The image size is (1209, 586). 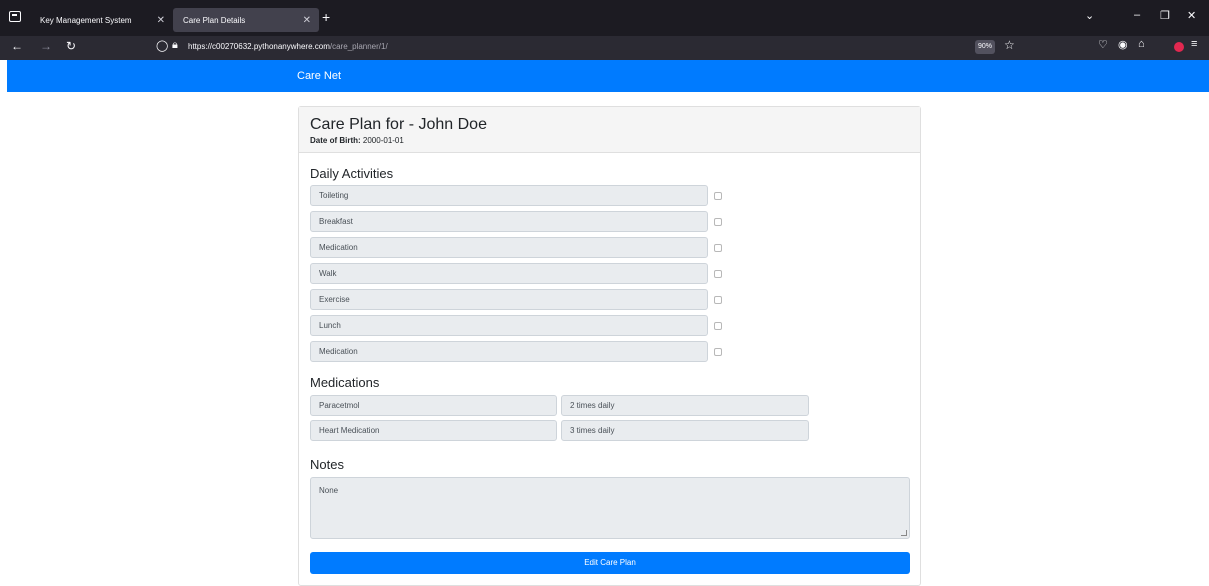 I want to click on activity-field: Toileting, so click(x=509, y=195).